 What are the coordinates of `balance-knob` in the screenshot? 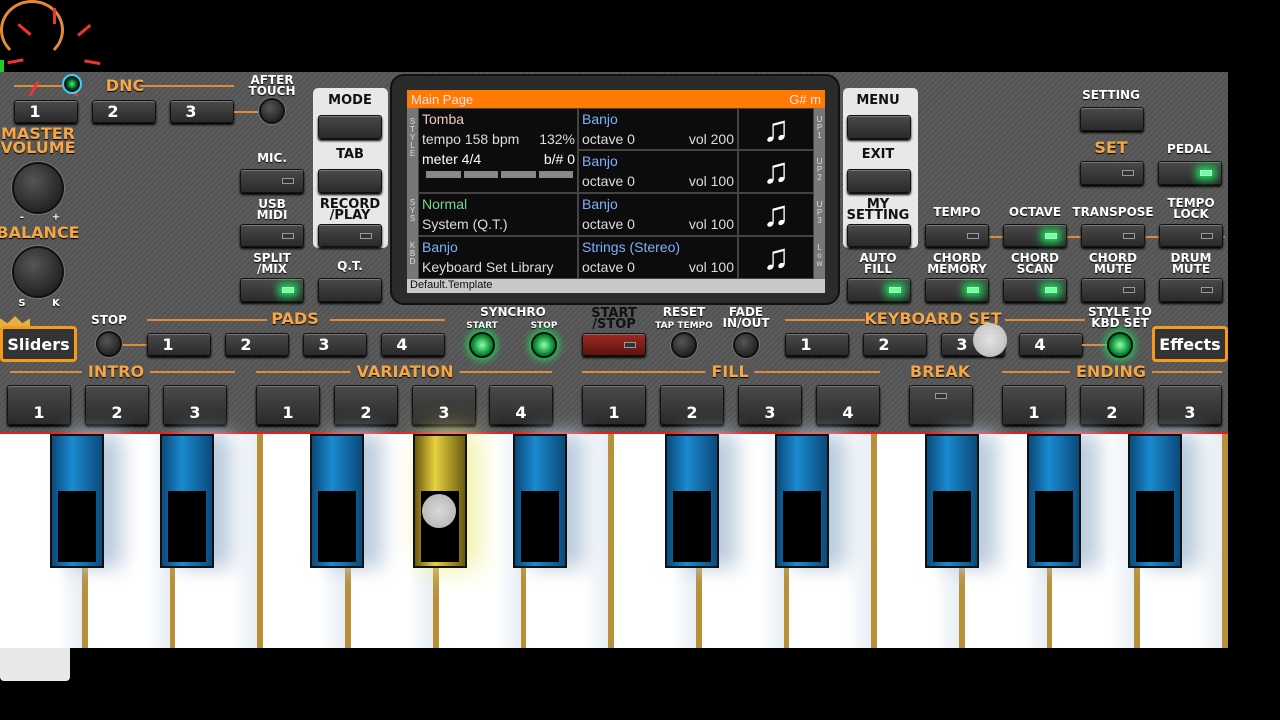 It's located at (38, 272).